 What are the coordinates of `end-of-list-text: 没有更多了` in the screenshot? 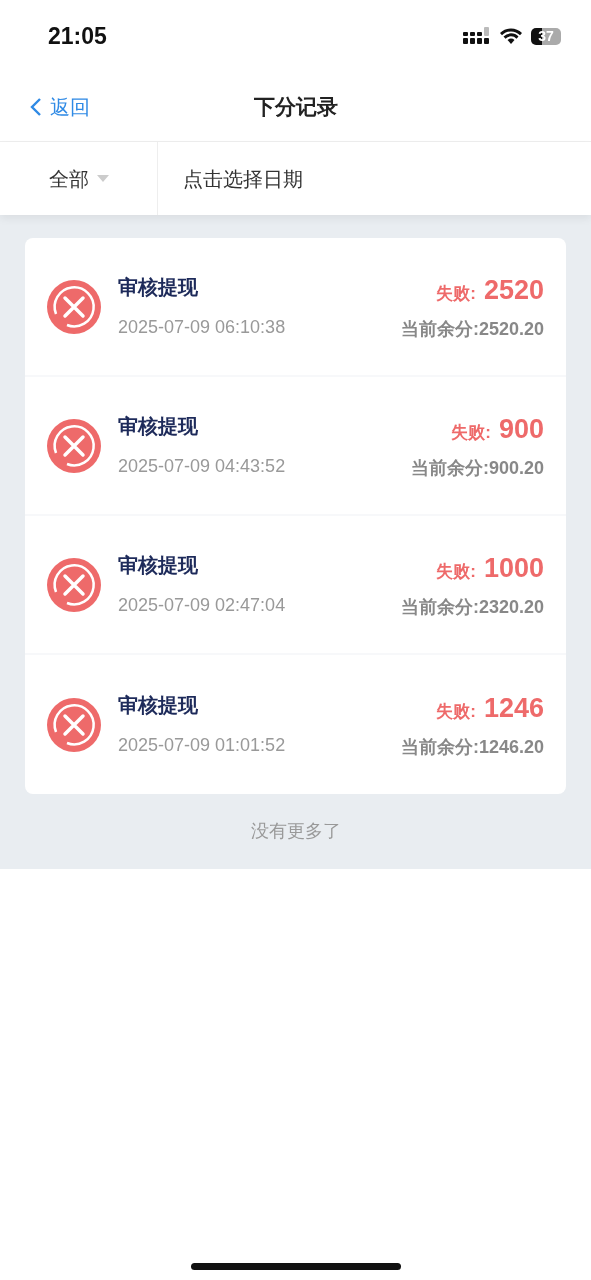 It's located at (295, 831).